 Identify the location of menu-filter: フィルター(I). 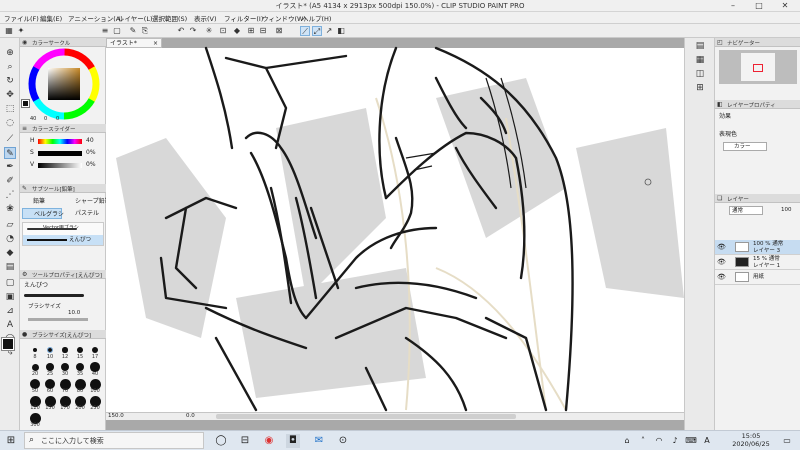
(243, 18).